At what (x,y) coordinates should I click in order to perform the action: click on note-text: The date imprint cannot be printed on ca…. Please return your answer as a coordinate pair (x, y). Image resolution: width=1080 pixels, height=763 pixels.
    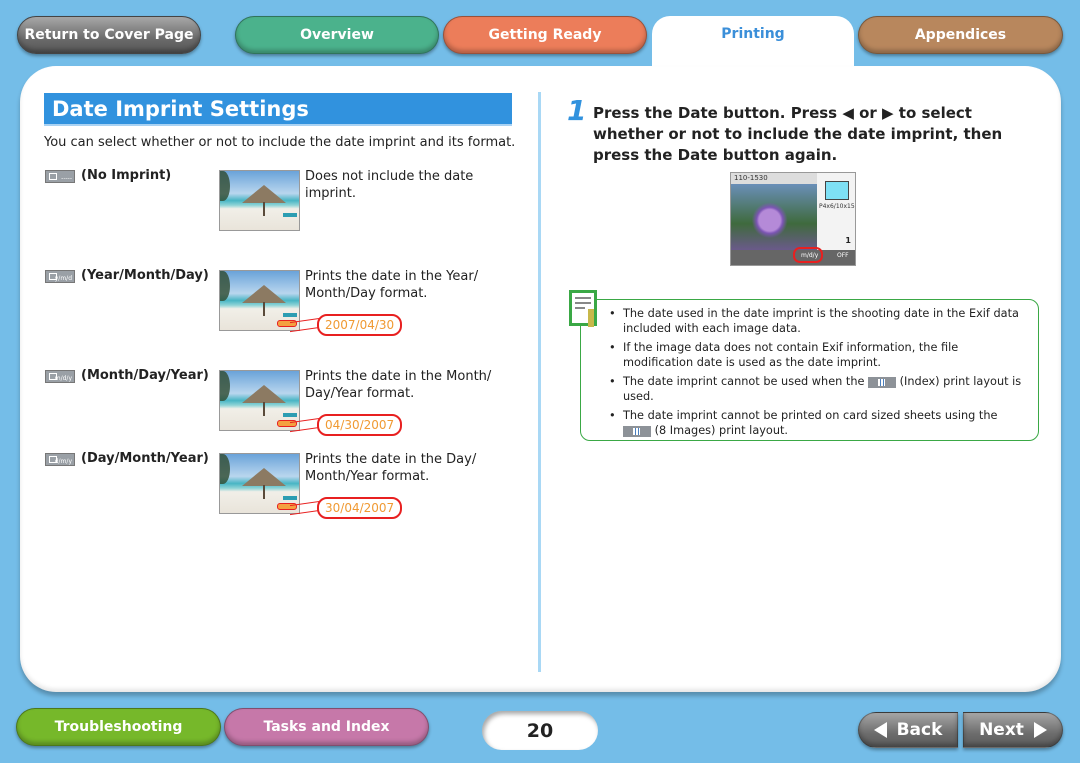
    Looking at the image, I should click on (810, 415).